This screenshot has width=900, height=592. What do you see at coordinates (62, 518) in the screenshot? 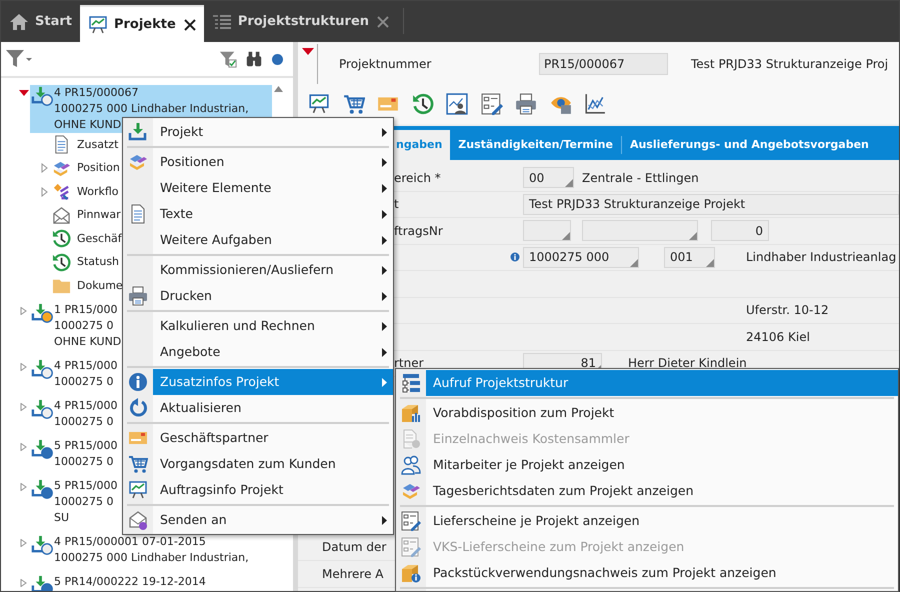
I see `item-label: SU` at bounding box center [62, 518].